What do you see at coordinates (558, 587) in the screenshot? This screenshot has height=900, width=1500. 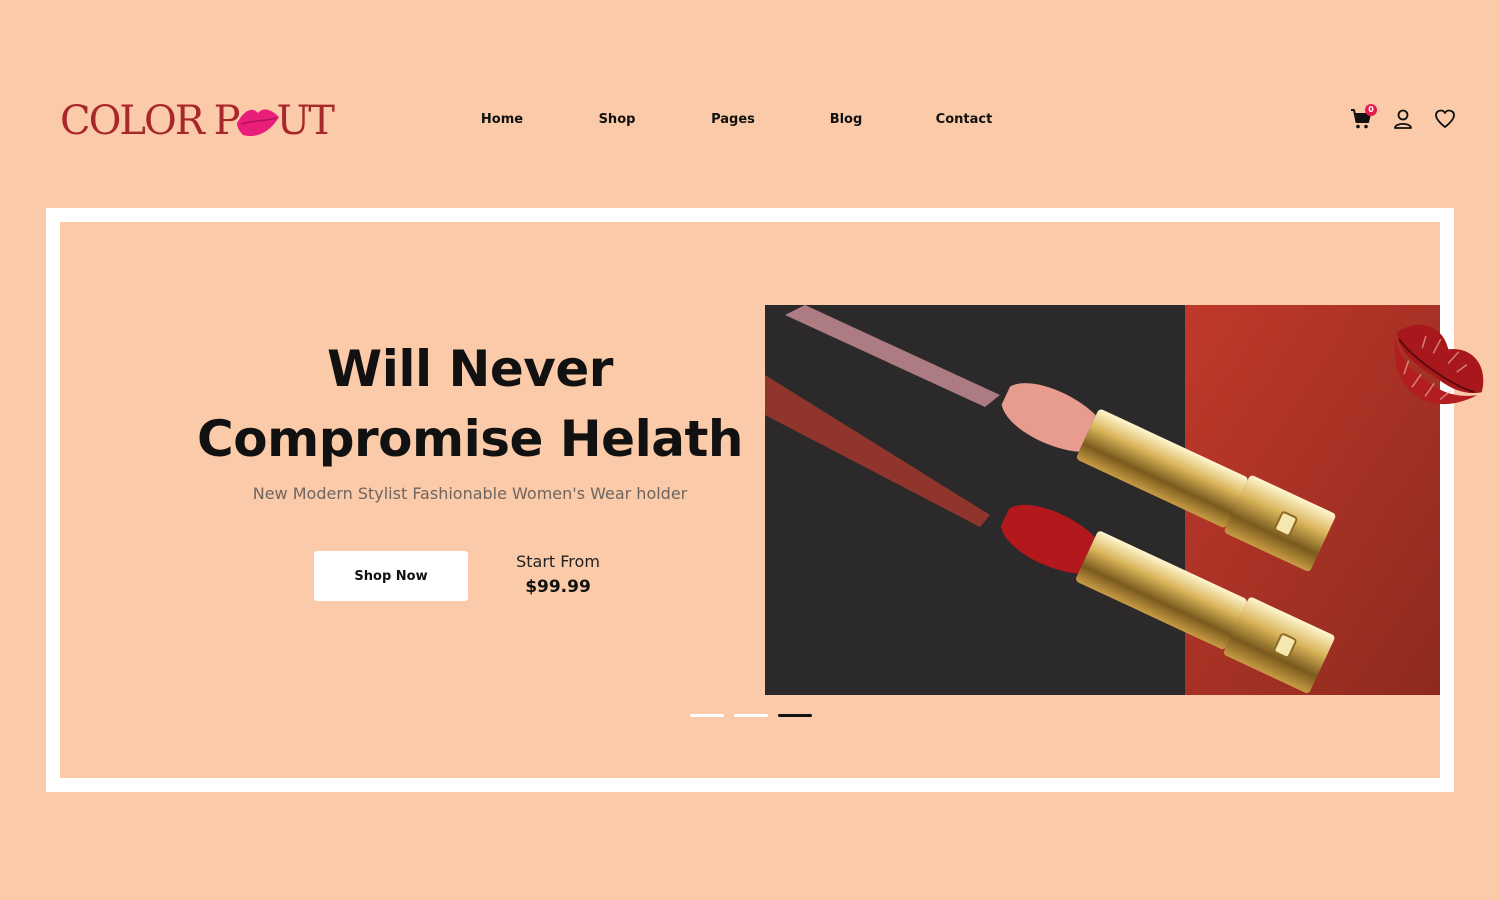 I see `price-value: $99.99` at bounding box center [558, 587].